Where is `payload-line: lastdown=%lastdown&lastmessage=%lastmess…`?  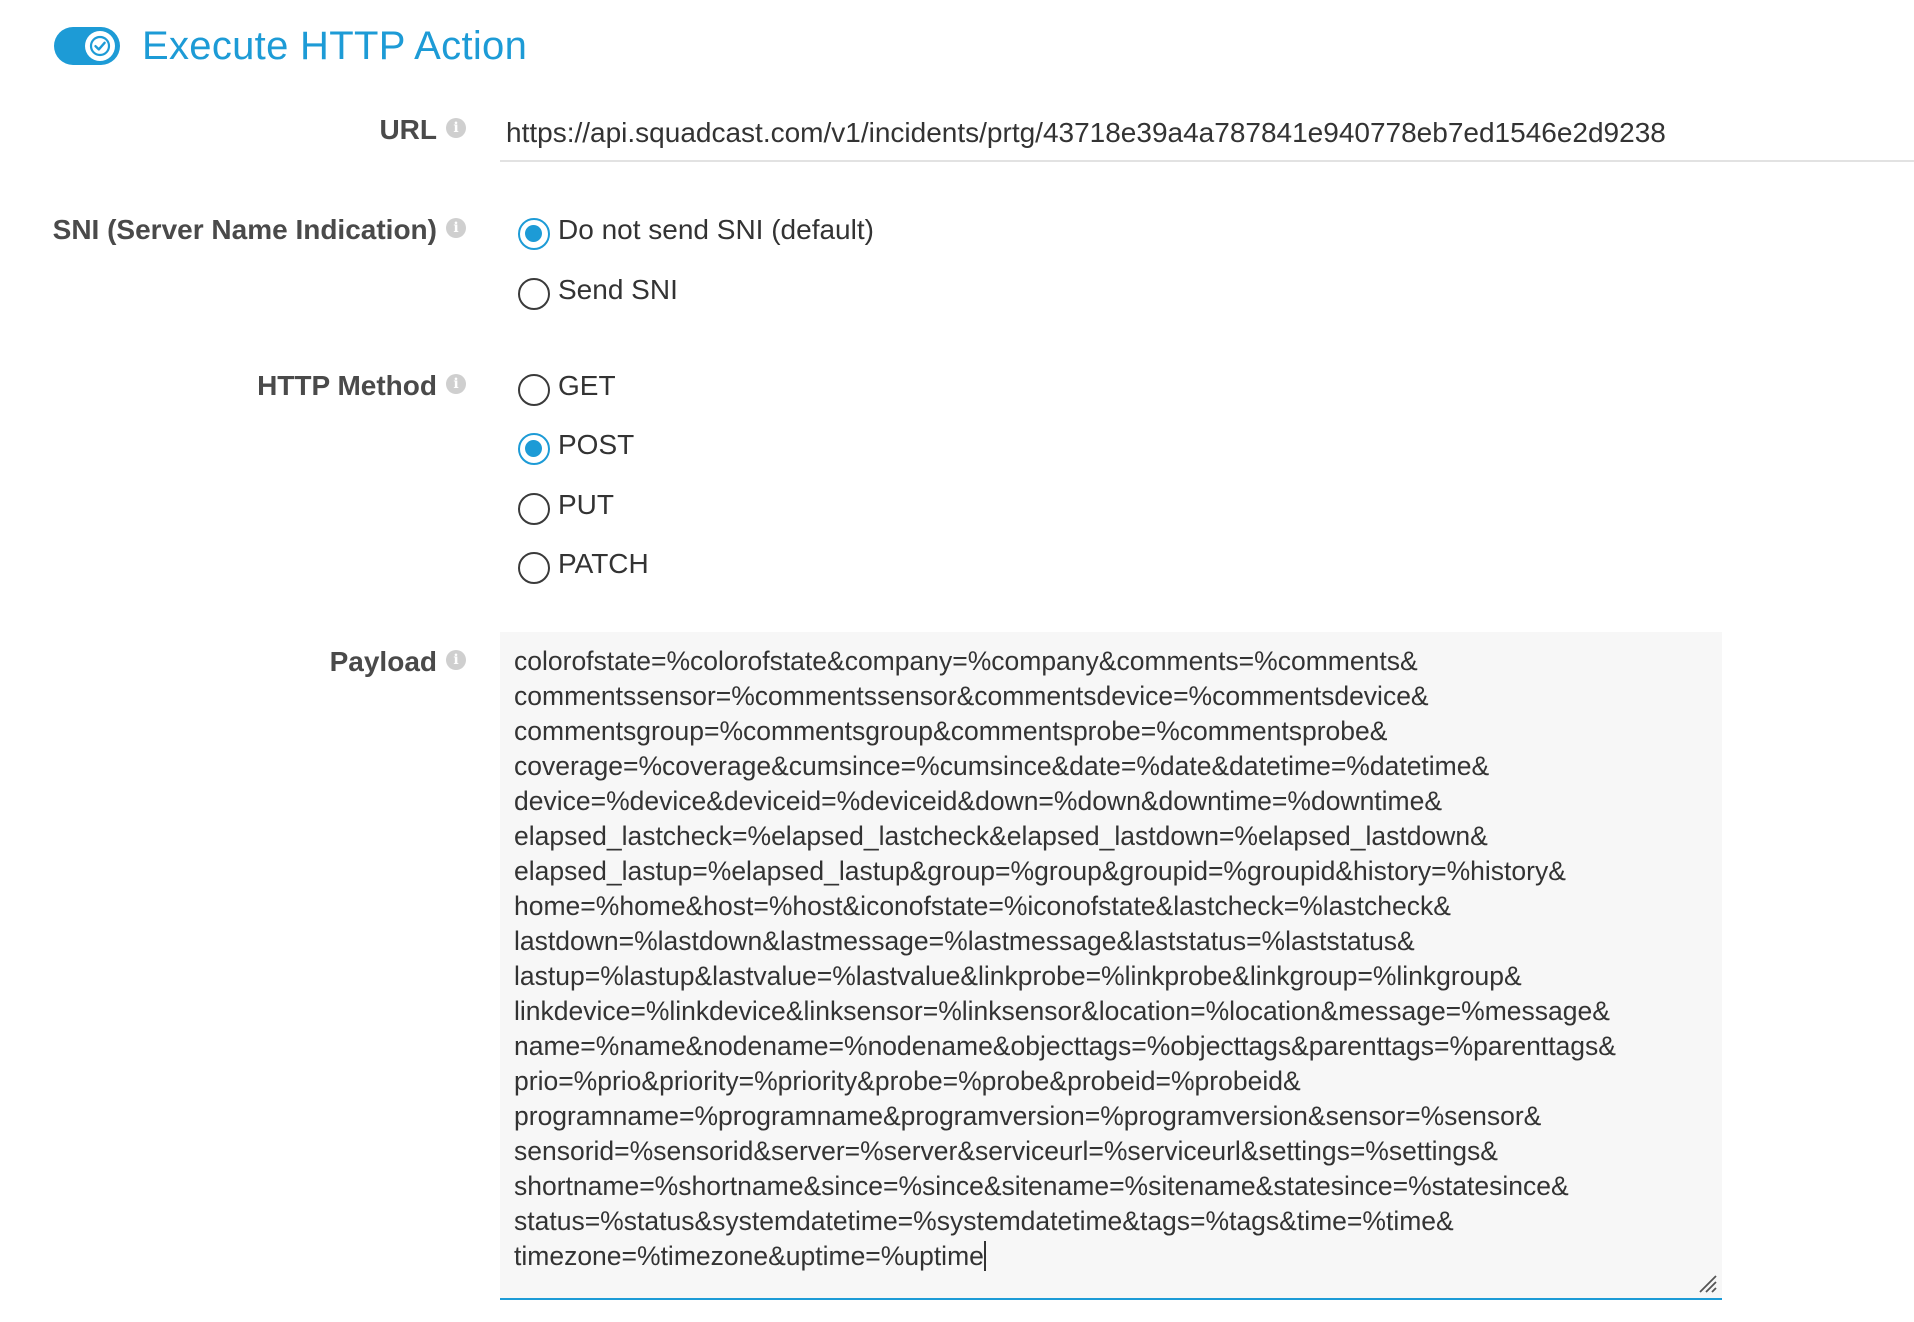
payload-line: lastdown=%lastdown&lastmessage=%lastmess… is located at coordinates (964, 941).